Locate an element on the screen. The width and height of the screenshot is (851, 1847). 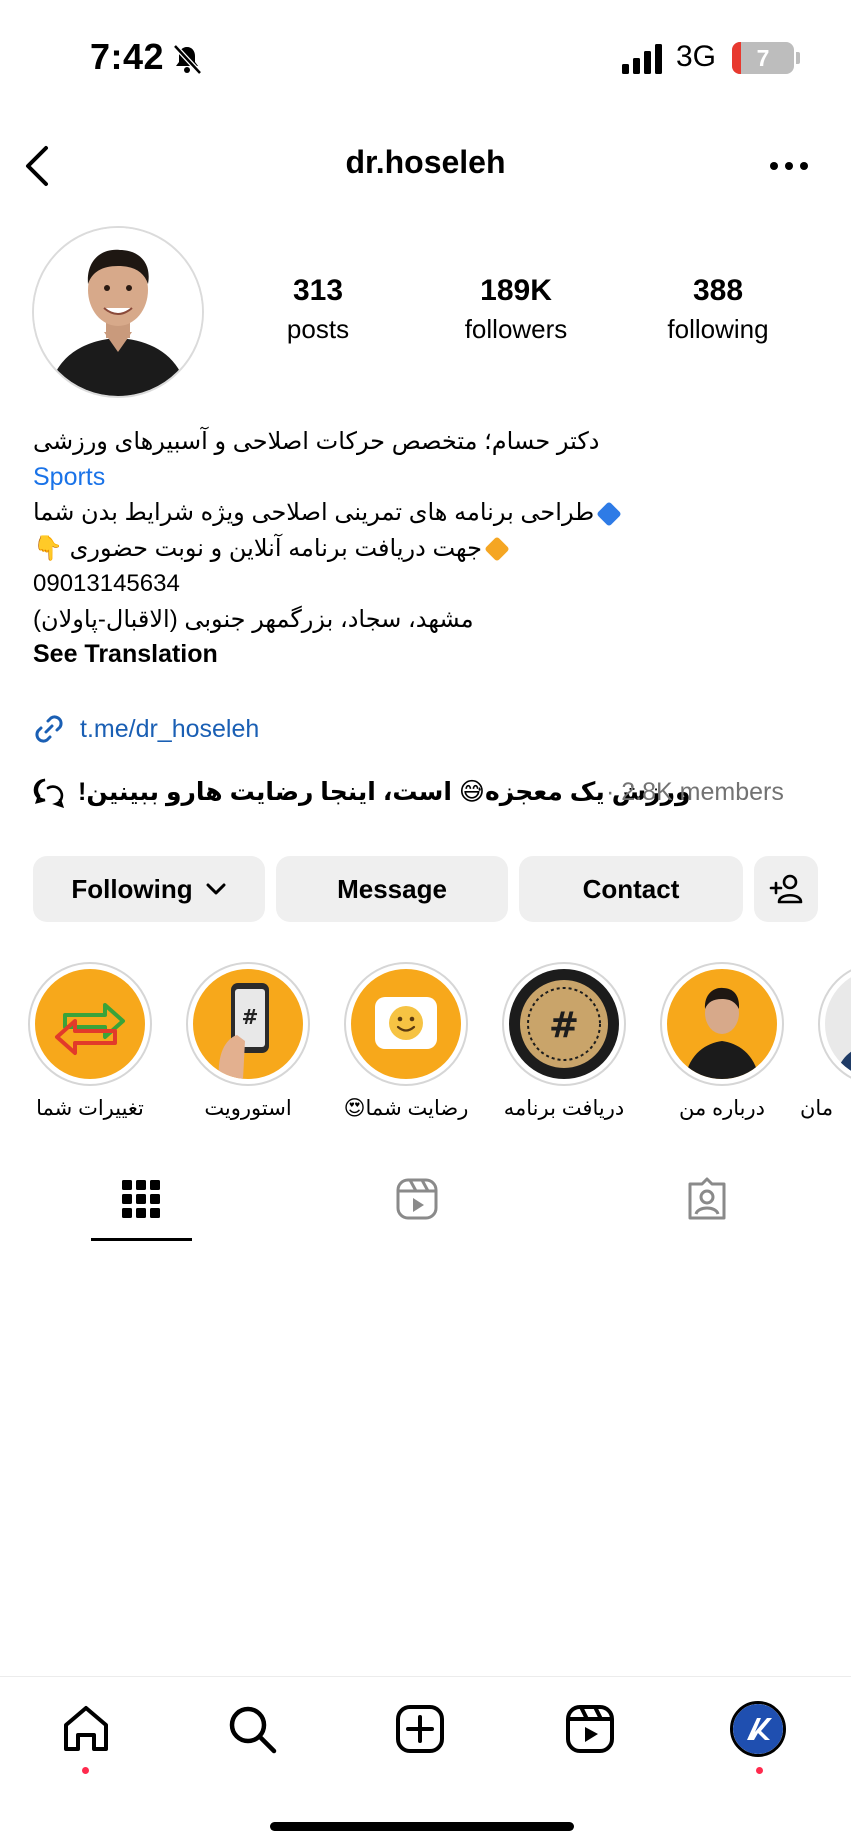
highlight-label: استورویت is located at coordinates (248, 1108).